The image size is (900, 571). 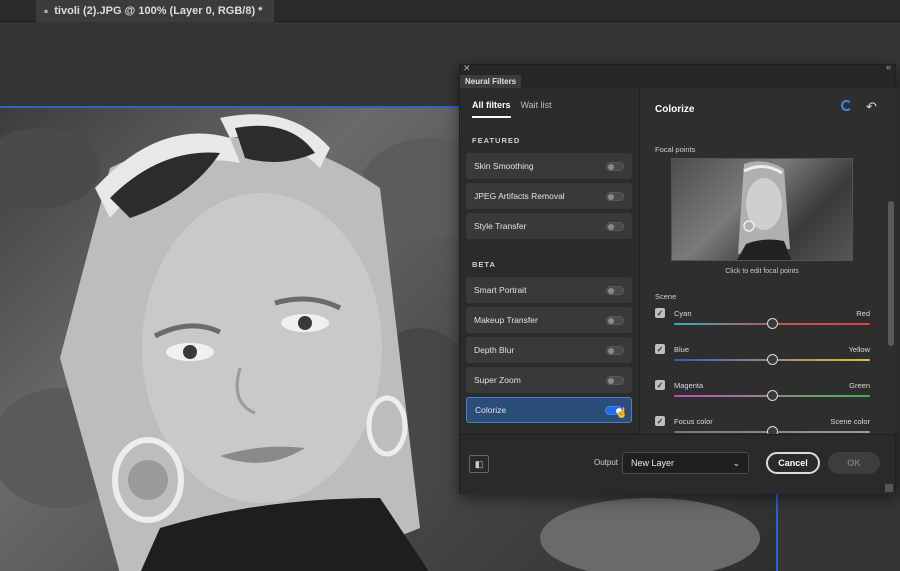 What do you see at coordinates (491, 410) in the screenshot?
I see `filter-label: Colorize` at bounding box center [491, 410].